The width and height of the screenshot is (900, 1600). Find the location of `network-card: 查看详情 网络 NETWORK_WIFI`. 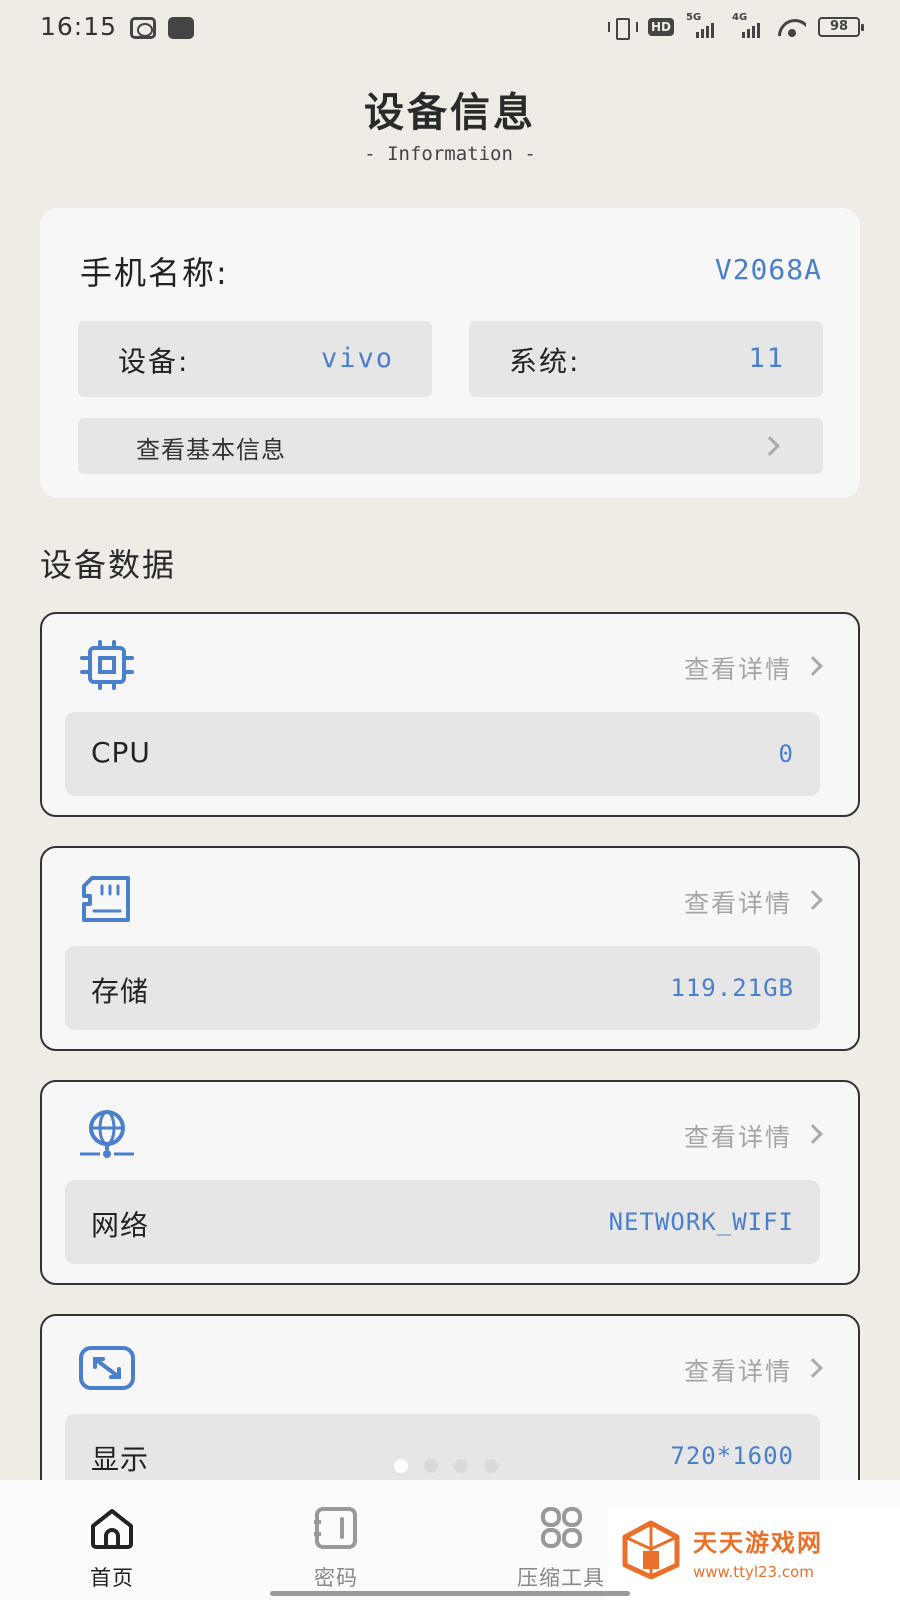

network-card: 查看详情 网络 NETWORK_WIFI is located at coordinates (450, 1182).